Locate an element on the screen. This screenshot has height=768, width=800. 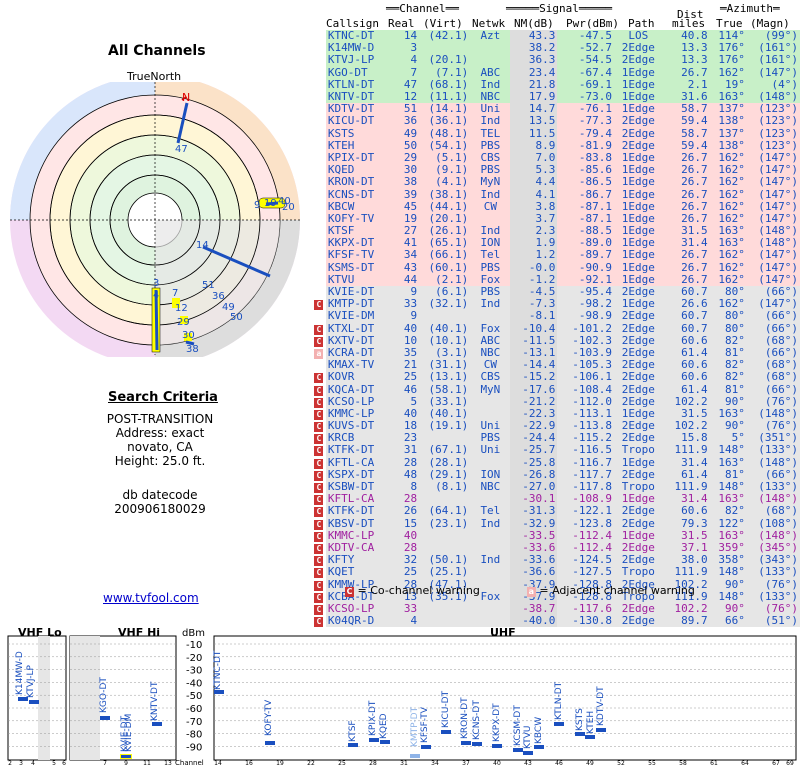
azimuth-true-cell: 162° is located at coordinates (731, 255).